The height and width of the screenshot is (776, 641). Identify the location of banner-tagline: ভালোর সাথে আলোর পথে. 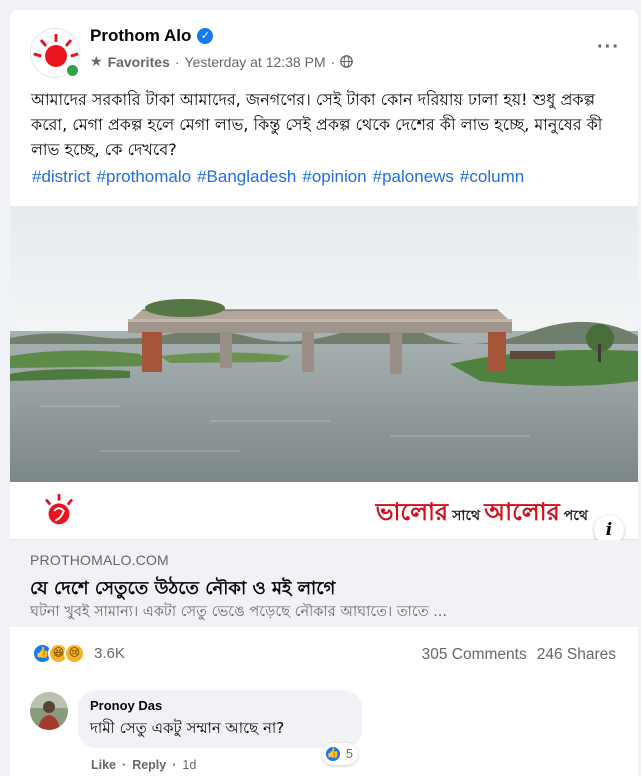
(482, 514).